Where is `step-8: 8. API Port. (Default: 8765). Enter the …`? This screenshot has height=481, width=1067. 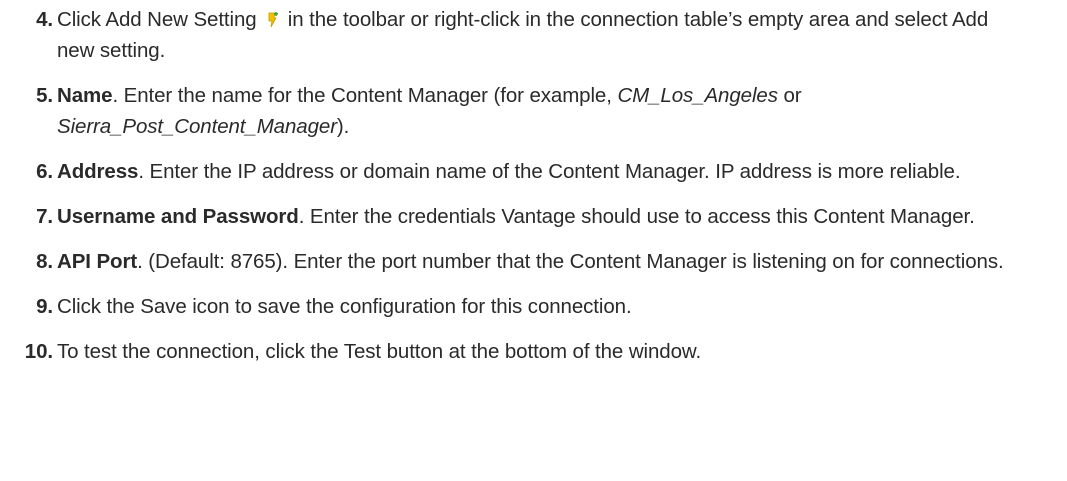
step-8: 8. API Port. (Default: 8765). Enter the … is located at coordinates (533, 261).